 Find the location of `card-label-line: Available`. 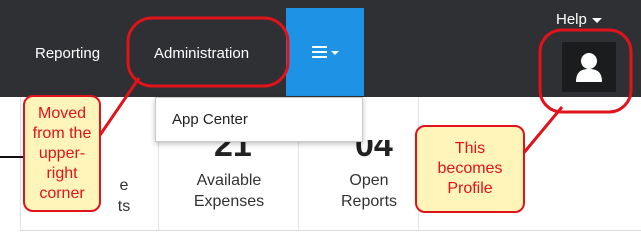

card-label-line: Available is located at coordinates (229, 180).